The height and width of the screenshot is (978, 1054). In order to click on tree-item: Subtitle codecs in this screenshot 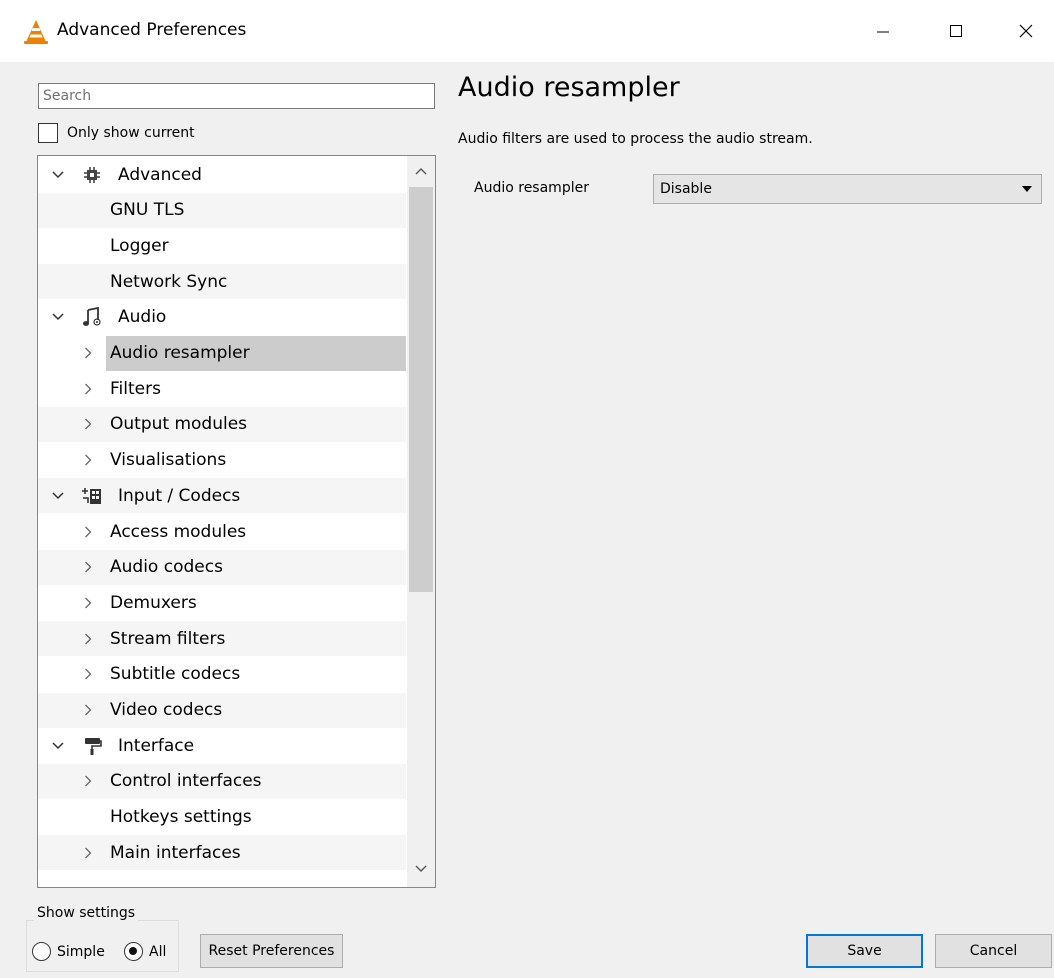, I will do `click(222, 674)`.